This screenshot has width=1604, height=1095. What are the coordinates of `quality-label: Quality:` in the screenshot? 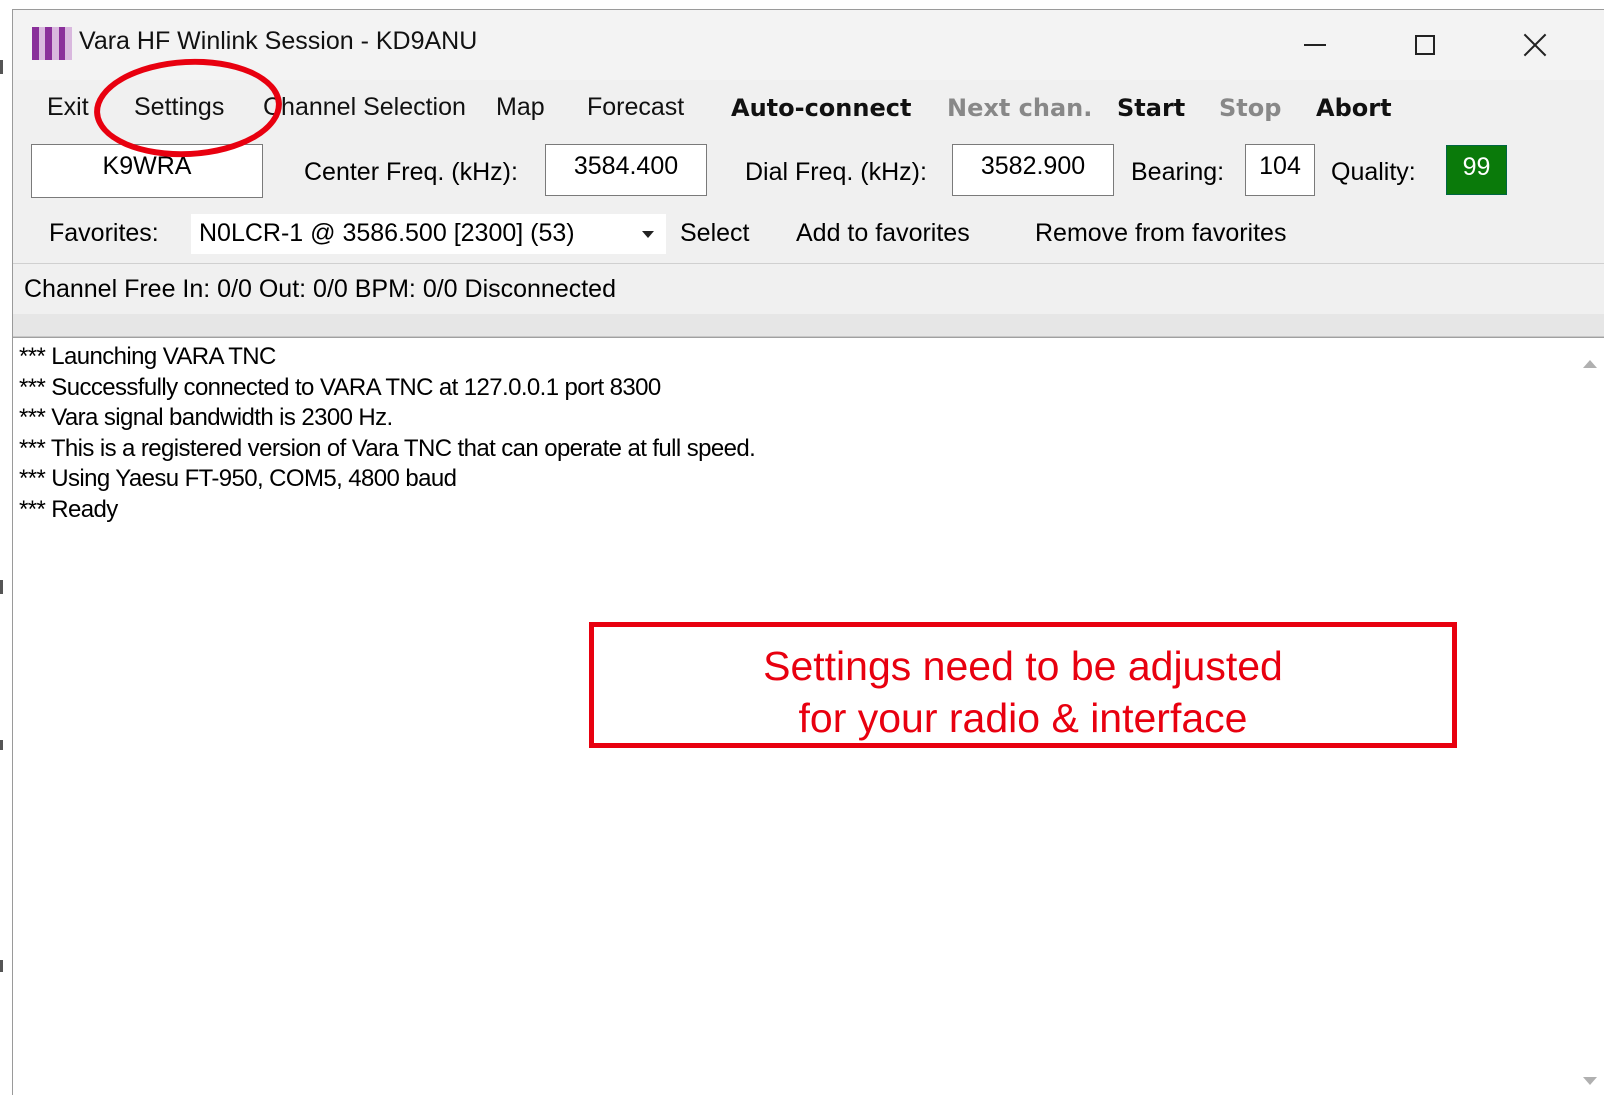 It's located at (1373, 172).